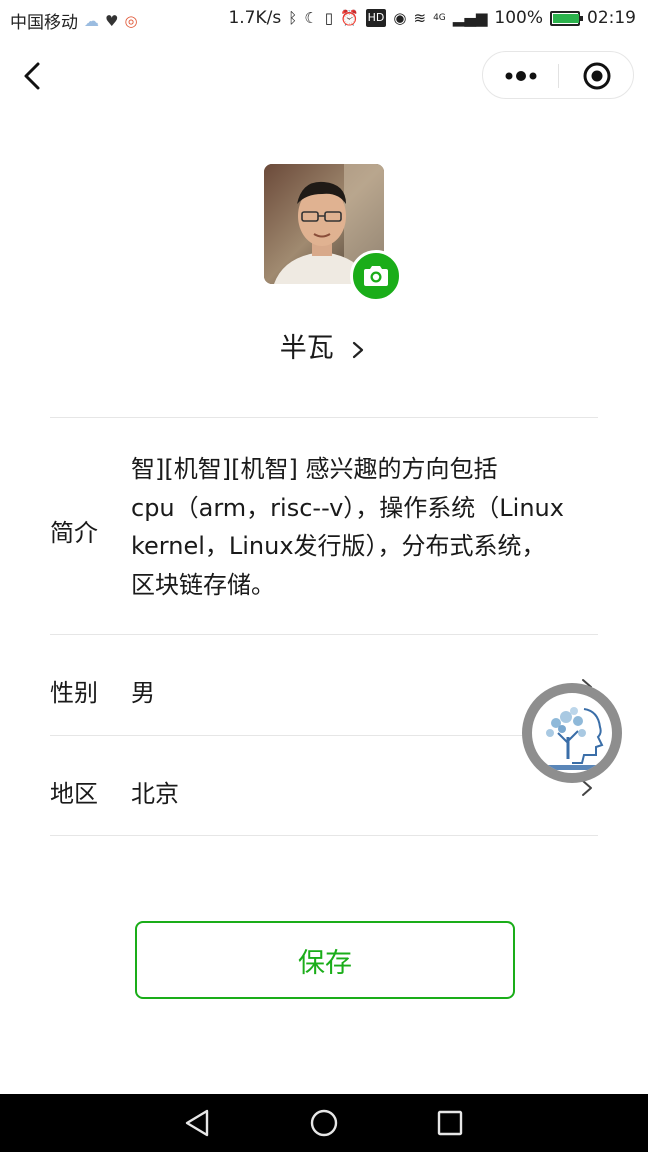  Describe the element at coordinates (338, 546) in the screenshot. I see `bio-line: kernel，Linux发行版），分布式系统，` at that location.